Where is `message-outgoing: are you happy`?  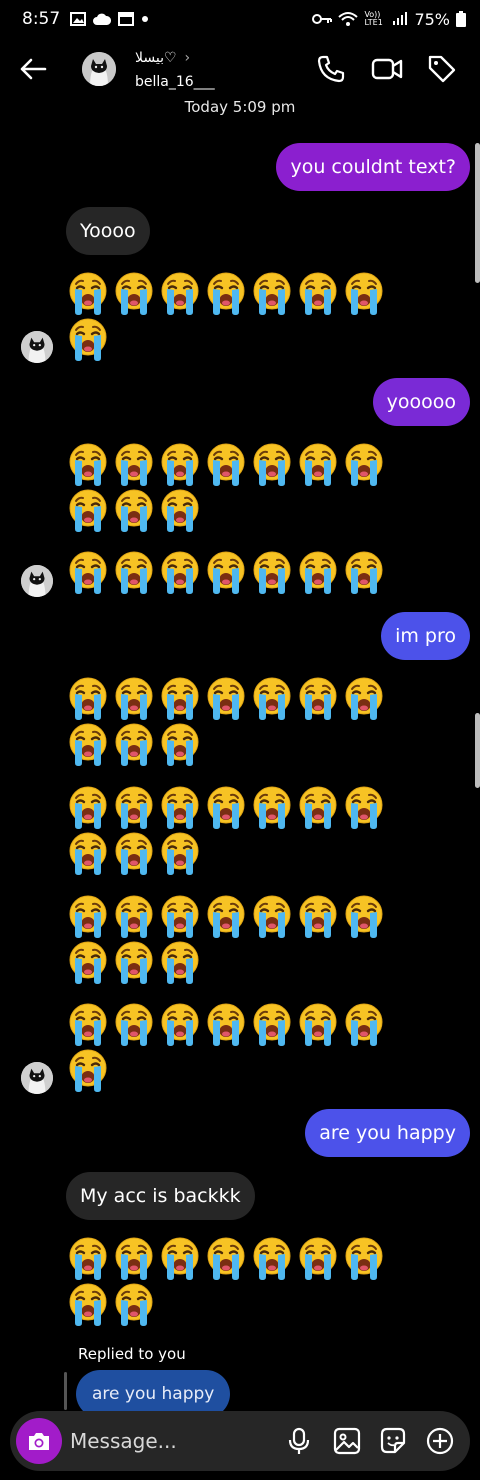
message-outgoing: are you happy is located at coordinates (387, 1133).